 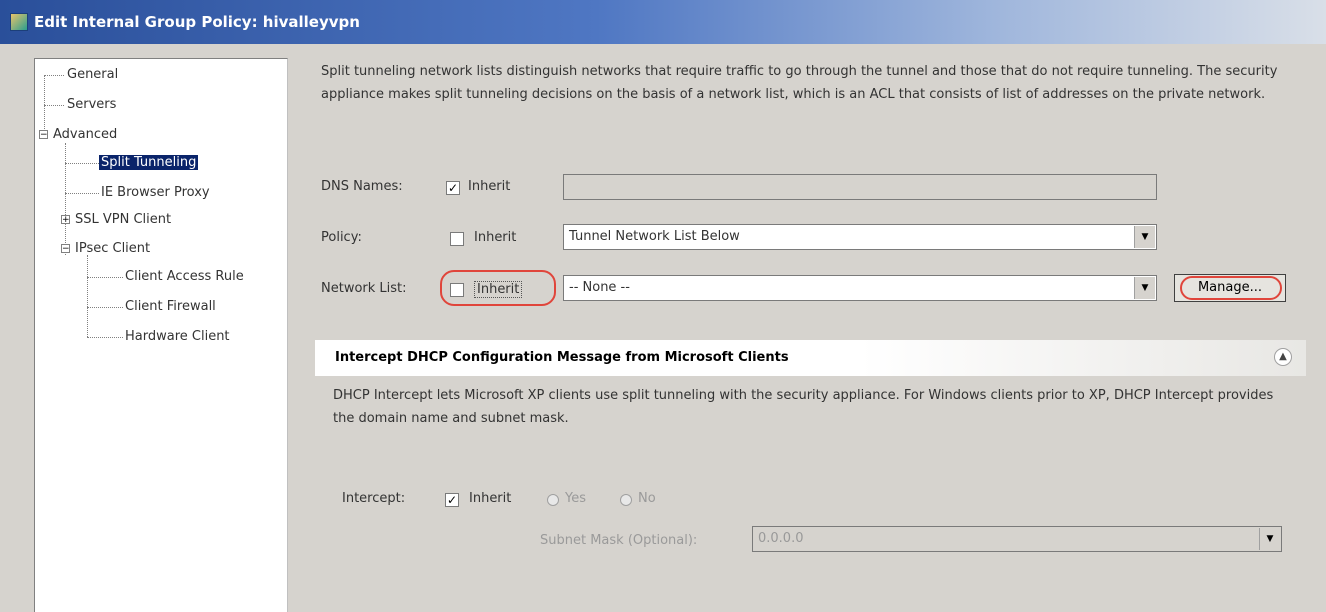 What do you see at coordinates (860, 187) in the screenshot?
I see `dns-names-field` at bounding box center [860, 187].